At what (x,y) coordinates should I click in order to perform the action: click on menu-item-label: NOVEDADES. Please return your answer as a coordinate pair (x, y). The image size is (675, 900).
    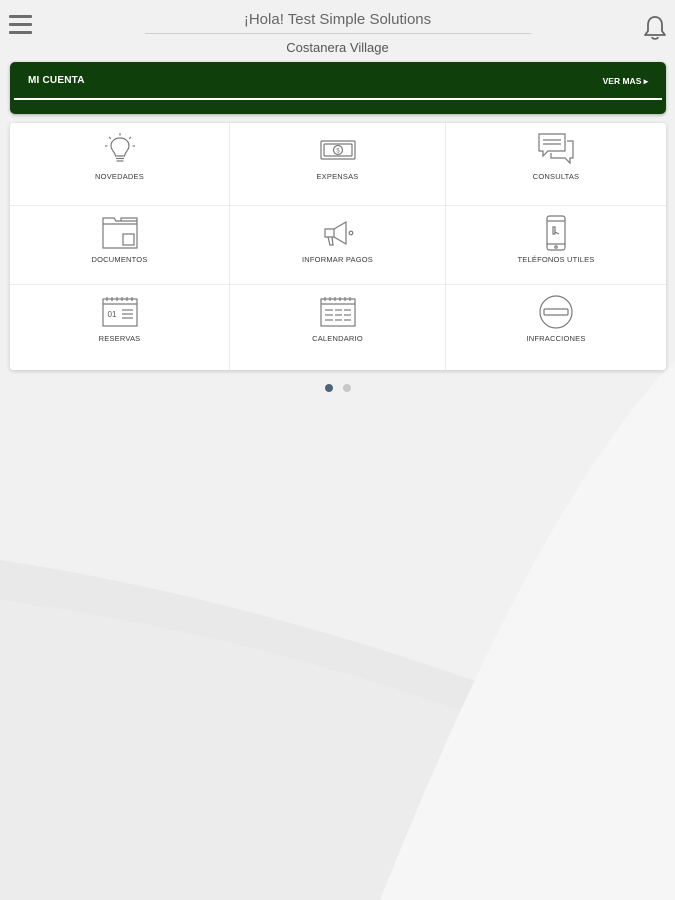
    Looking at the image, I should click on (119, 176).